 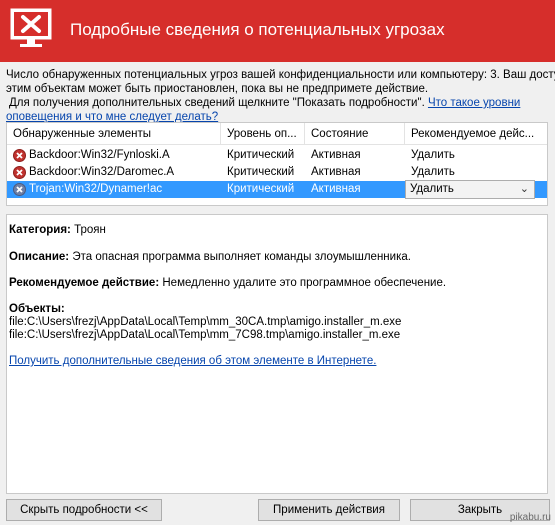 I want to click on column-header-status: Состояние, so click(x=355, y=134).